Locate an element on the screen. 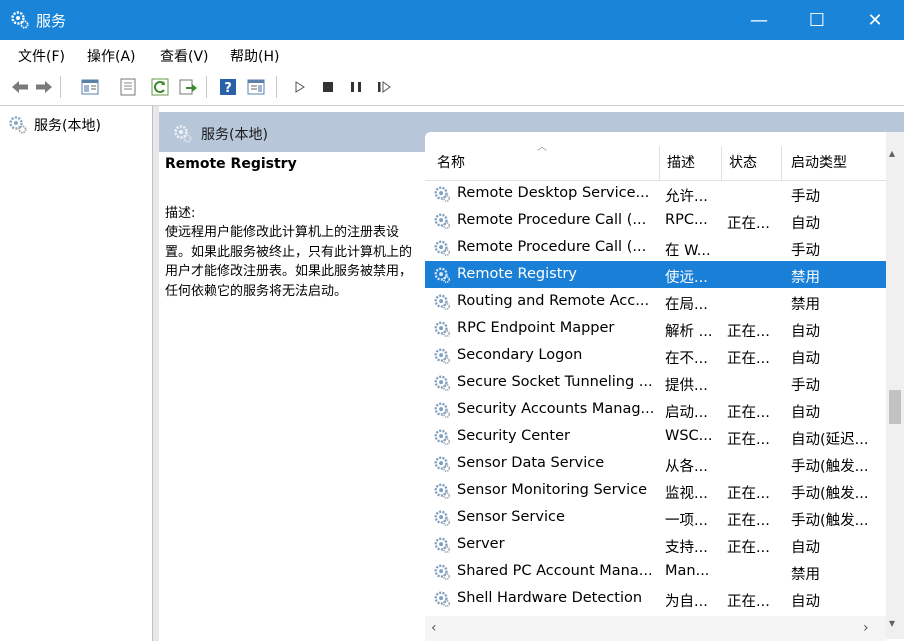 The height and width of the screenshot is (641, 904). action-pane-icon is located at coordinates (256, 87).